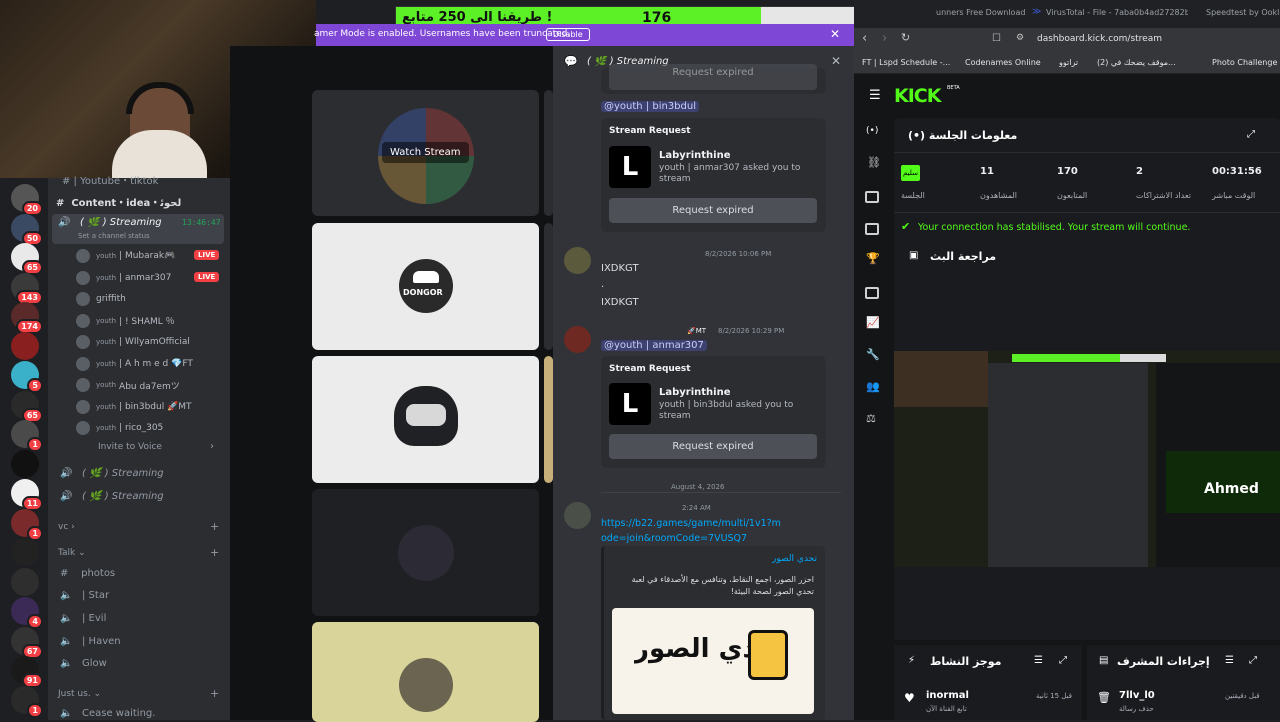  I want to click on set-status-link: Set a channel status, so click(114, 236).